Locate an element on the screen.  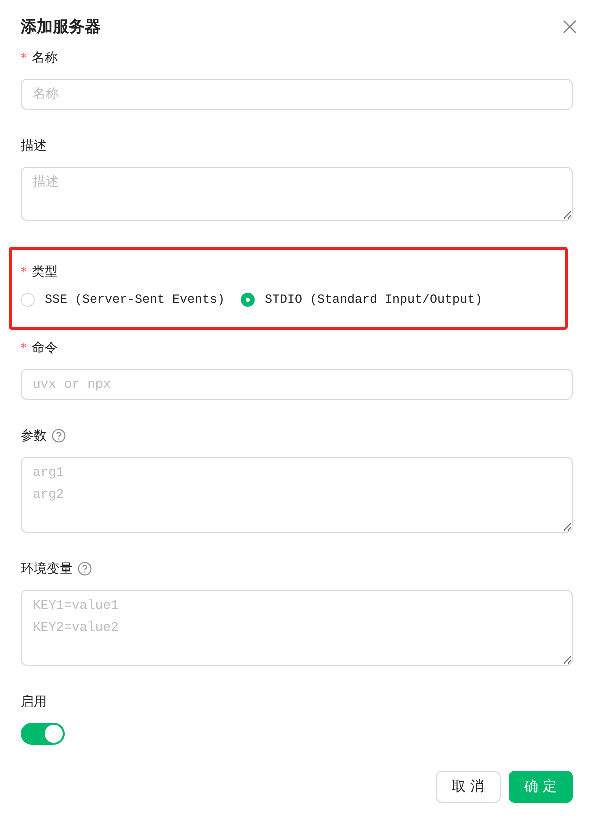
field-label: 启用 is located at coordinates (34, 702).